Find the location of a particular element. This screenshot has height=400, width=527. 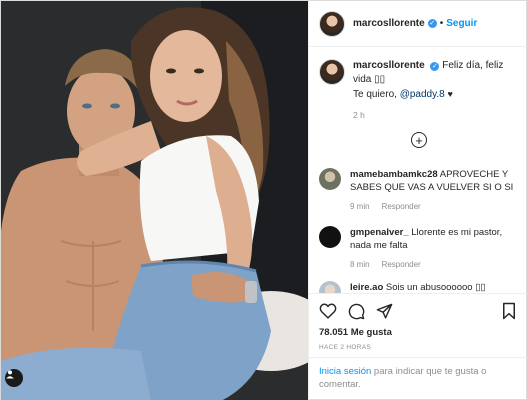

author-username: marcosllorente is located at coordinates (389, 23).